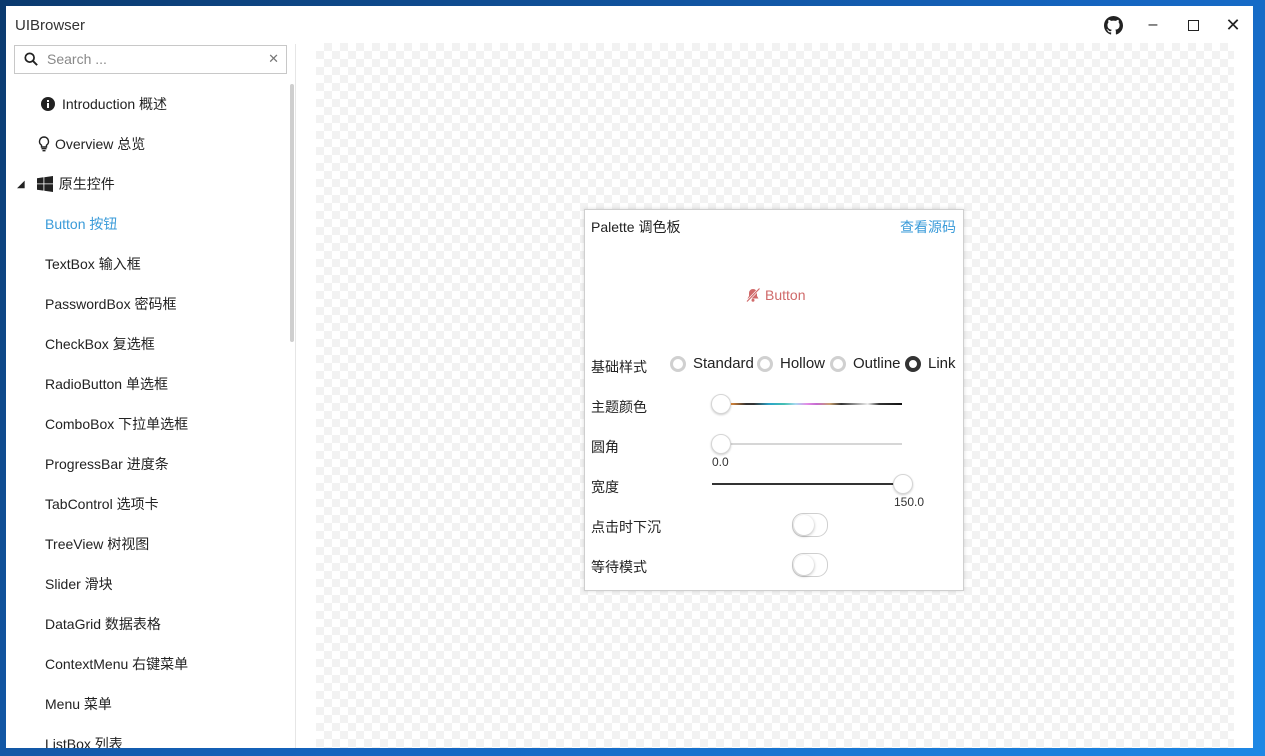 This screenshot has height=756, width=1265. Describe the element at coordinates (97, 544) in the screenshot. I see `sidebar-item-label: TreeView 树视图` at that location.